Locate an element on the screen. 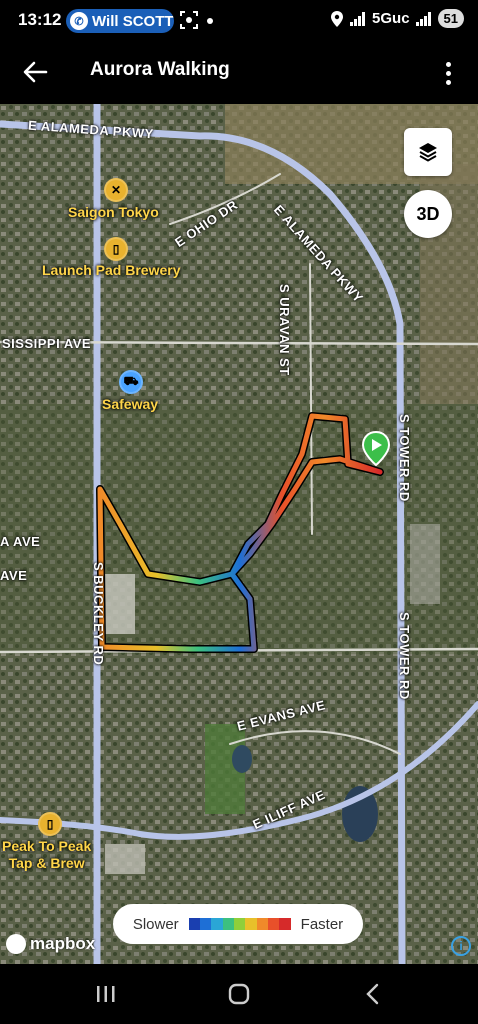  call-contact-name: Will SCOTT is located at coordinates (133, 21).